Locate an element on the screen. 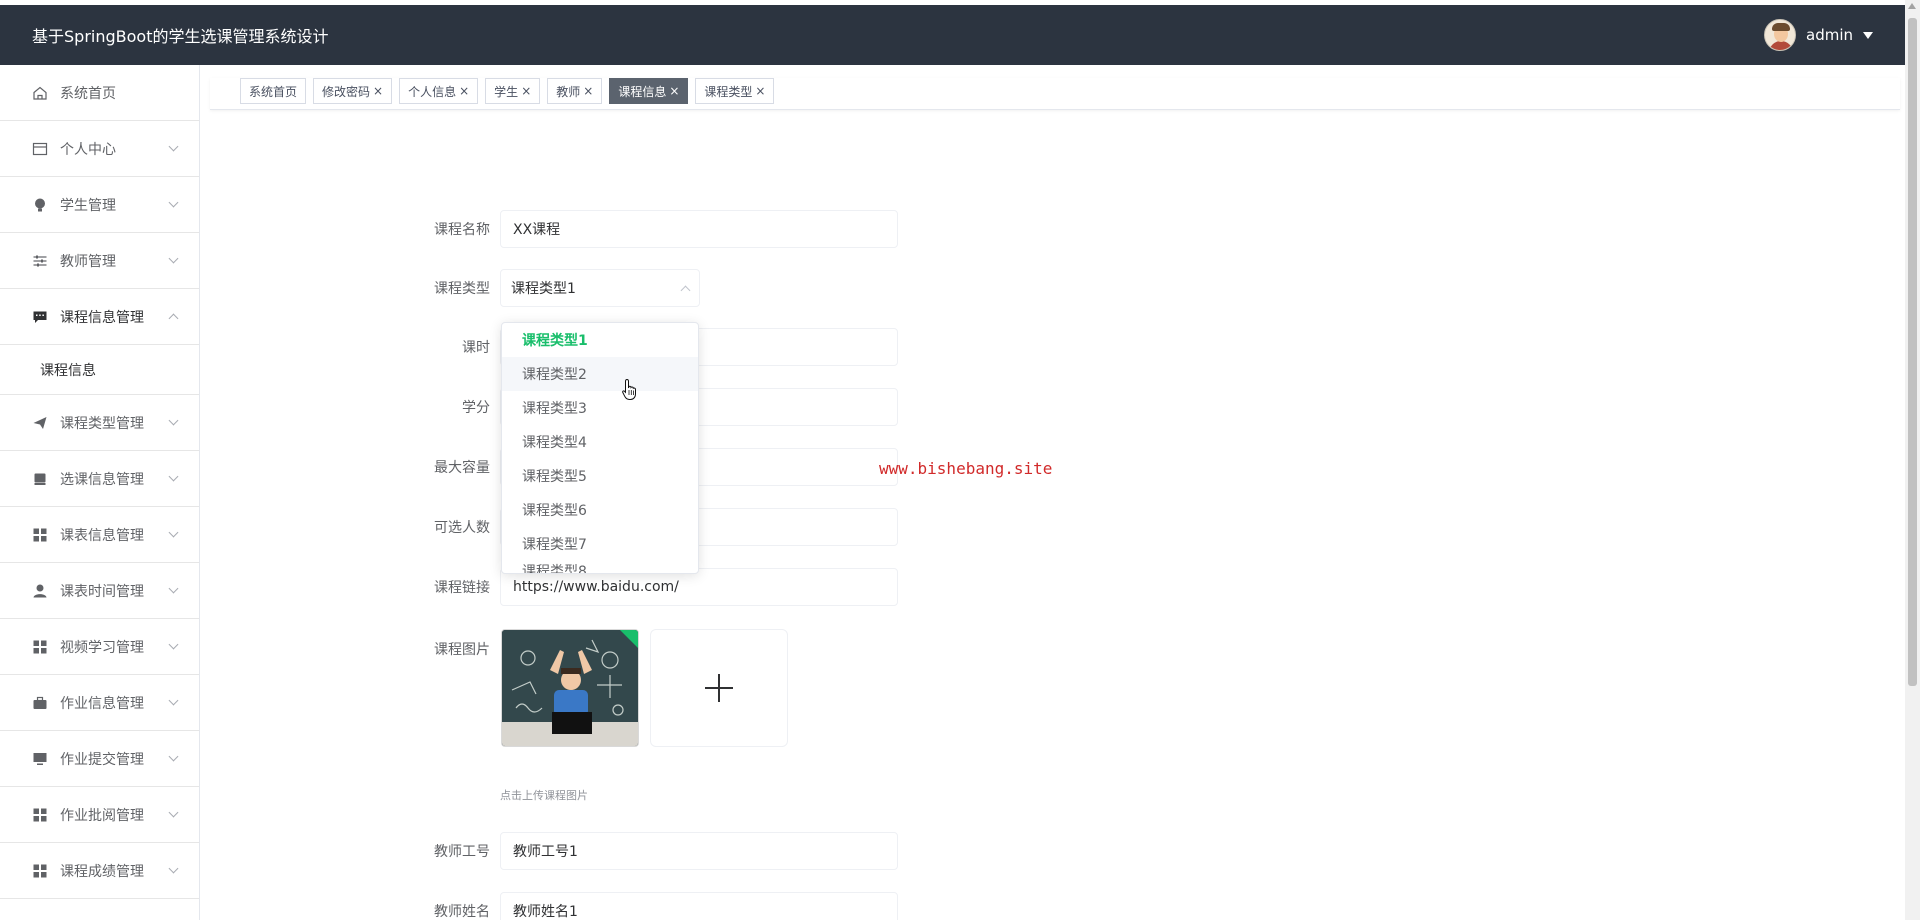 This screenshot has width=1920, height=920. tab-label: 修改密码 is located at coordinates (346, 91).